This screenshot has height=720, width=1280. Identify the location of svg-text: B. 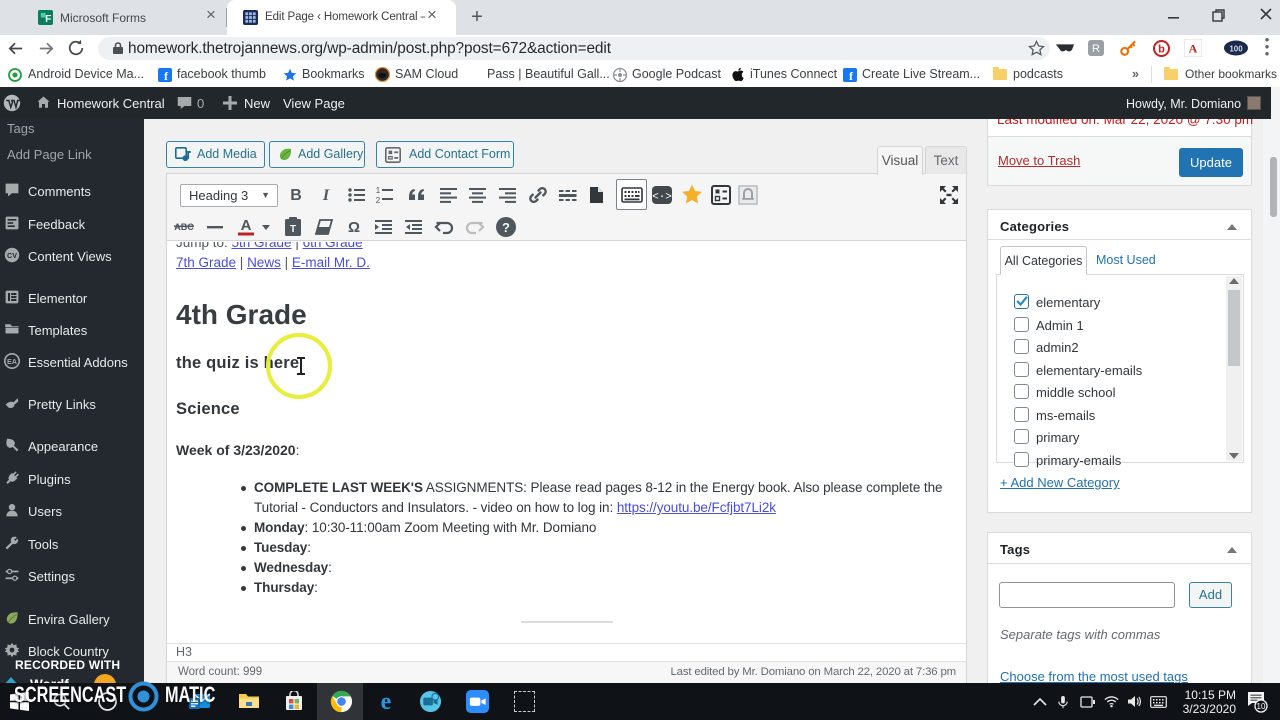
(296, 195).